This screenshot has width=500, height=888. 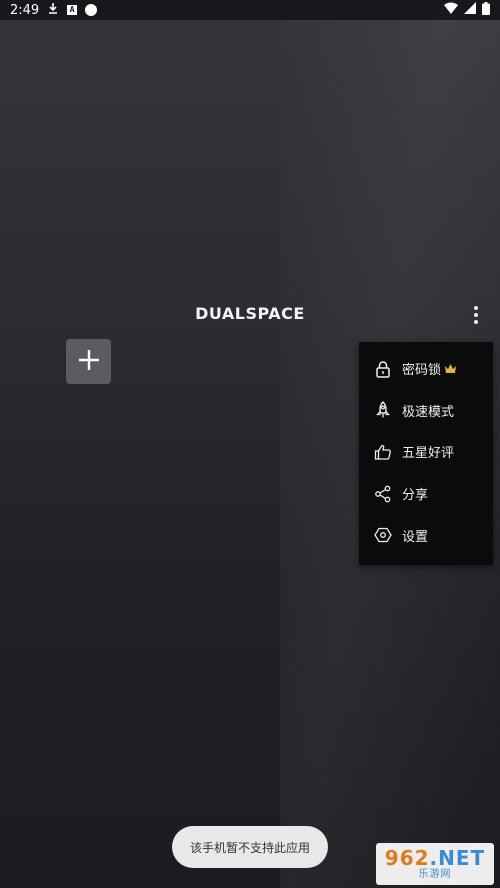 I want to click on settings-icon, so click(x=383, y=535).